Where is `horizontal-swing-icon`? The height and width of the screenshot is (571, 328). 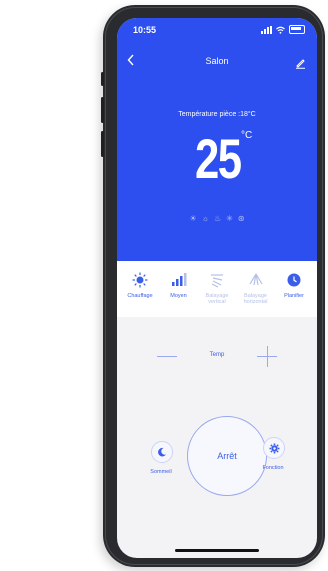 horizontal-swing-icon is located at coordinates (255, 279).